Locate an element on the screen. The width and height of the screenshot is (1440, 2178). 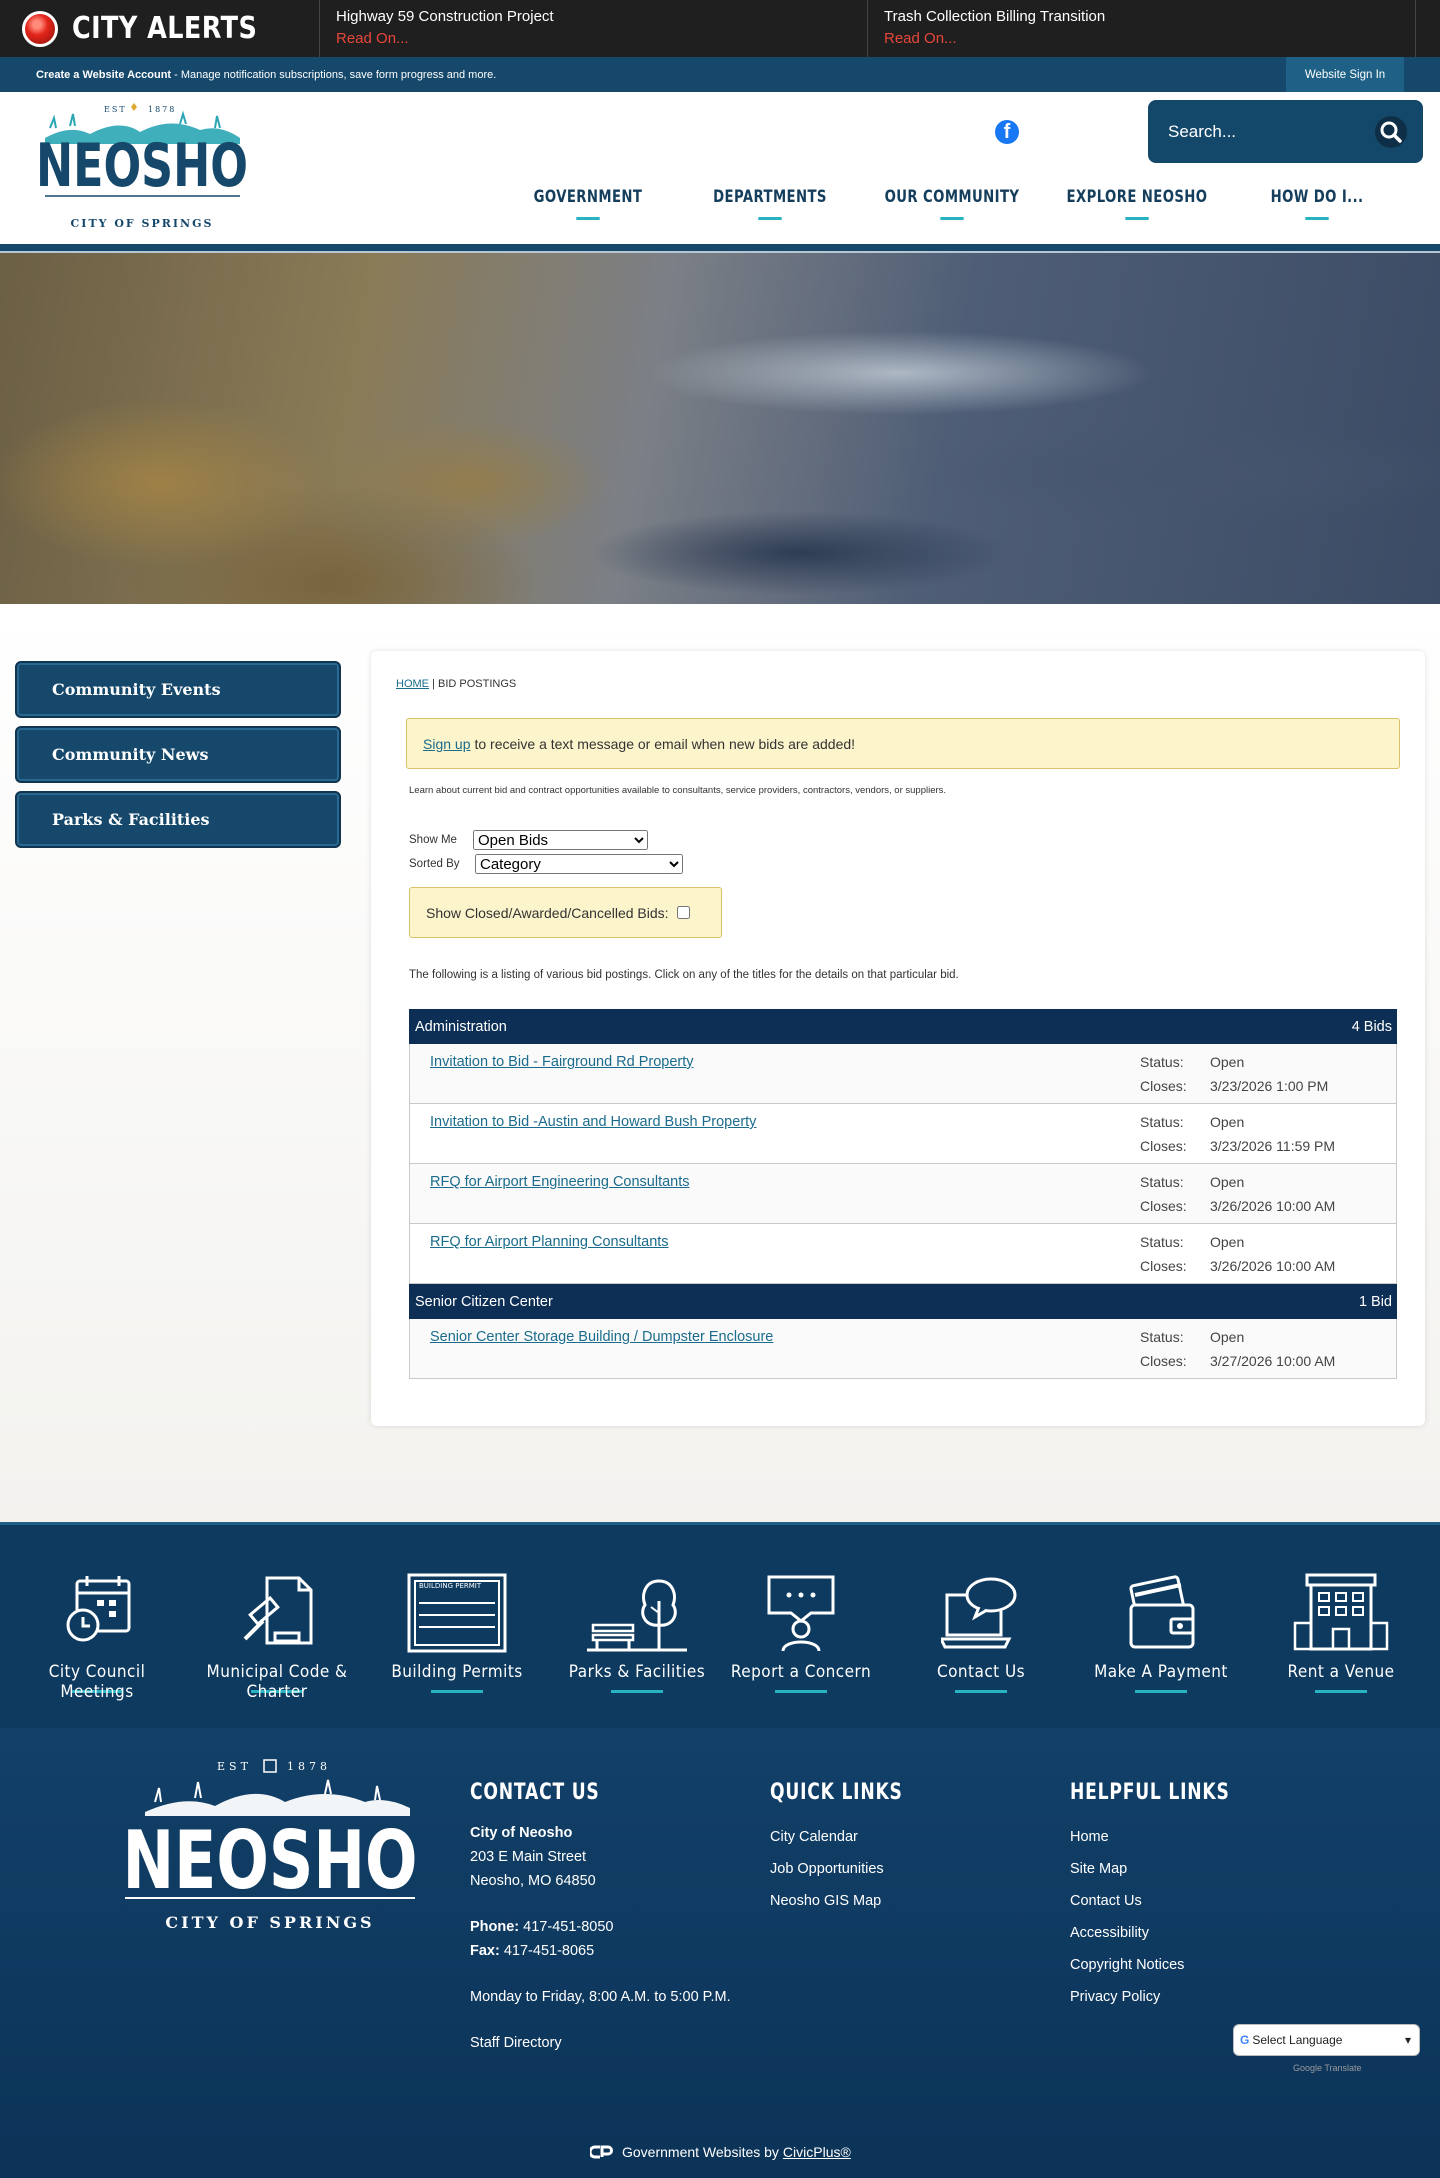
quicklink-contact-us: Contact Us is located at coordinates (981, 1633).